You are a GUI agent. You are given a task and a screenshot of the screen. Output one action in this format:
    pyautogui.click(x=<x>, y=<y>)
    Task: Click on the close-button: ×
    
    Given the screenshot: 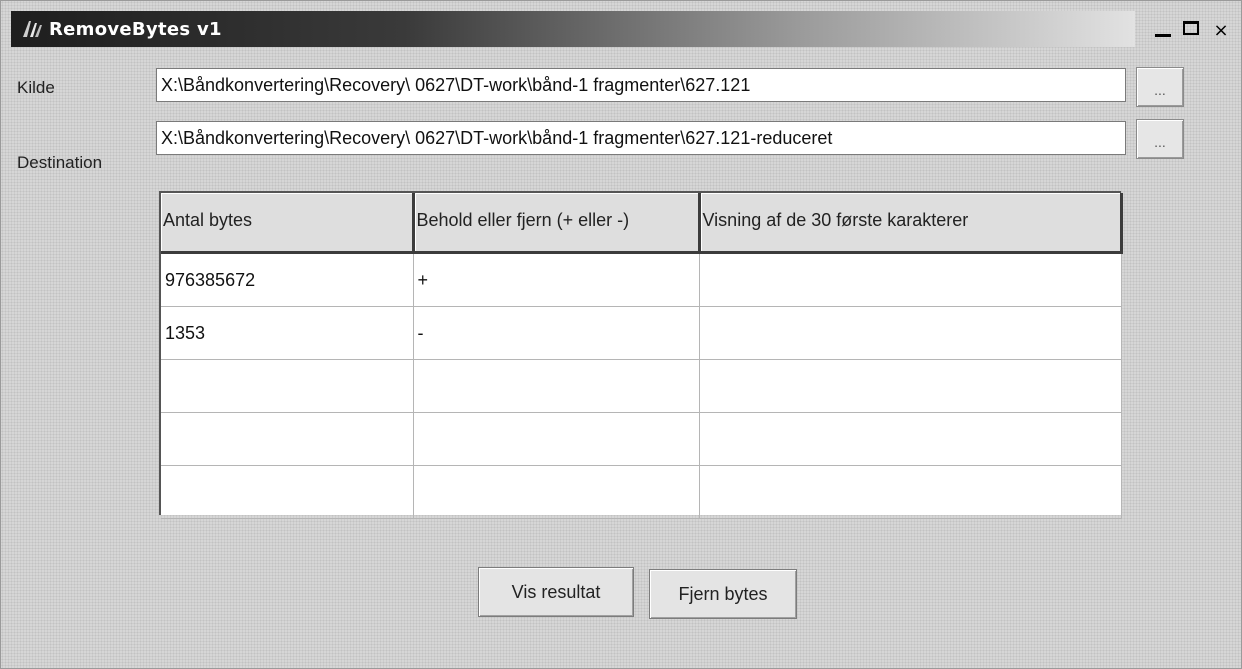 What is the action you would take?
    pyautogui.click(x=1221, y=30)
    